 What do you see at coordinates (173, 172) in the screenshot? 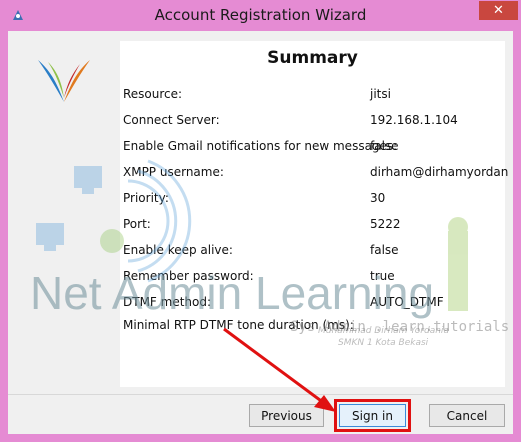
I see `row-label: XMPP username:` at bounding box center [173, 172].